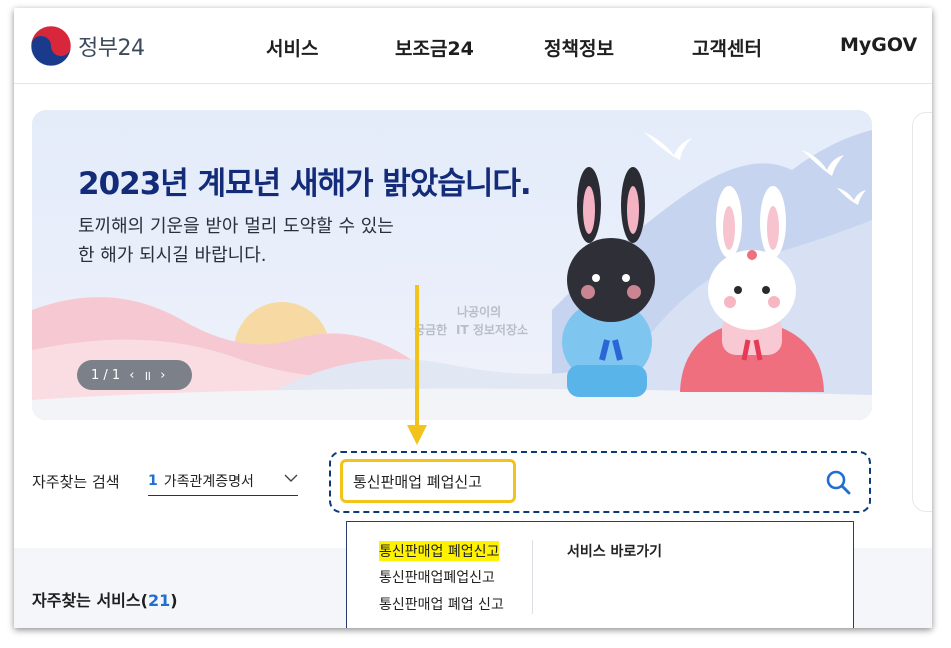 The height and width of the screenshot is (648, 951). What do you see at coordinates (236, 226) in the screenshot?
I see `banner-subtitle-line1: 토끼해의 기운을 받아 멀리 도약할 수 있는` at bounding box center [236, 226].